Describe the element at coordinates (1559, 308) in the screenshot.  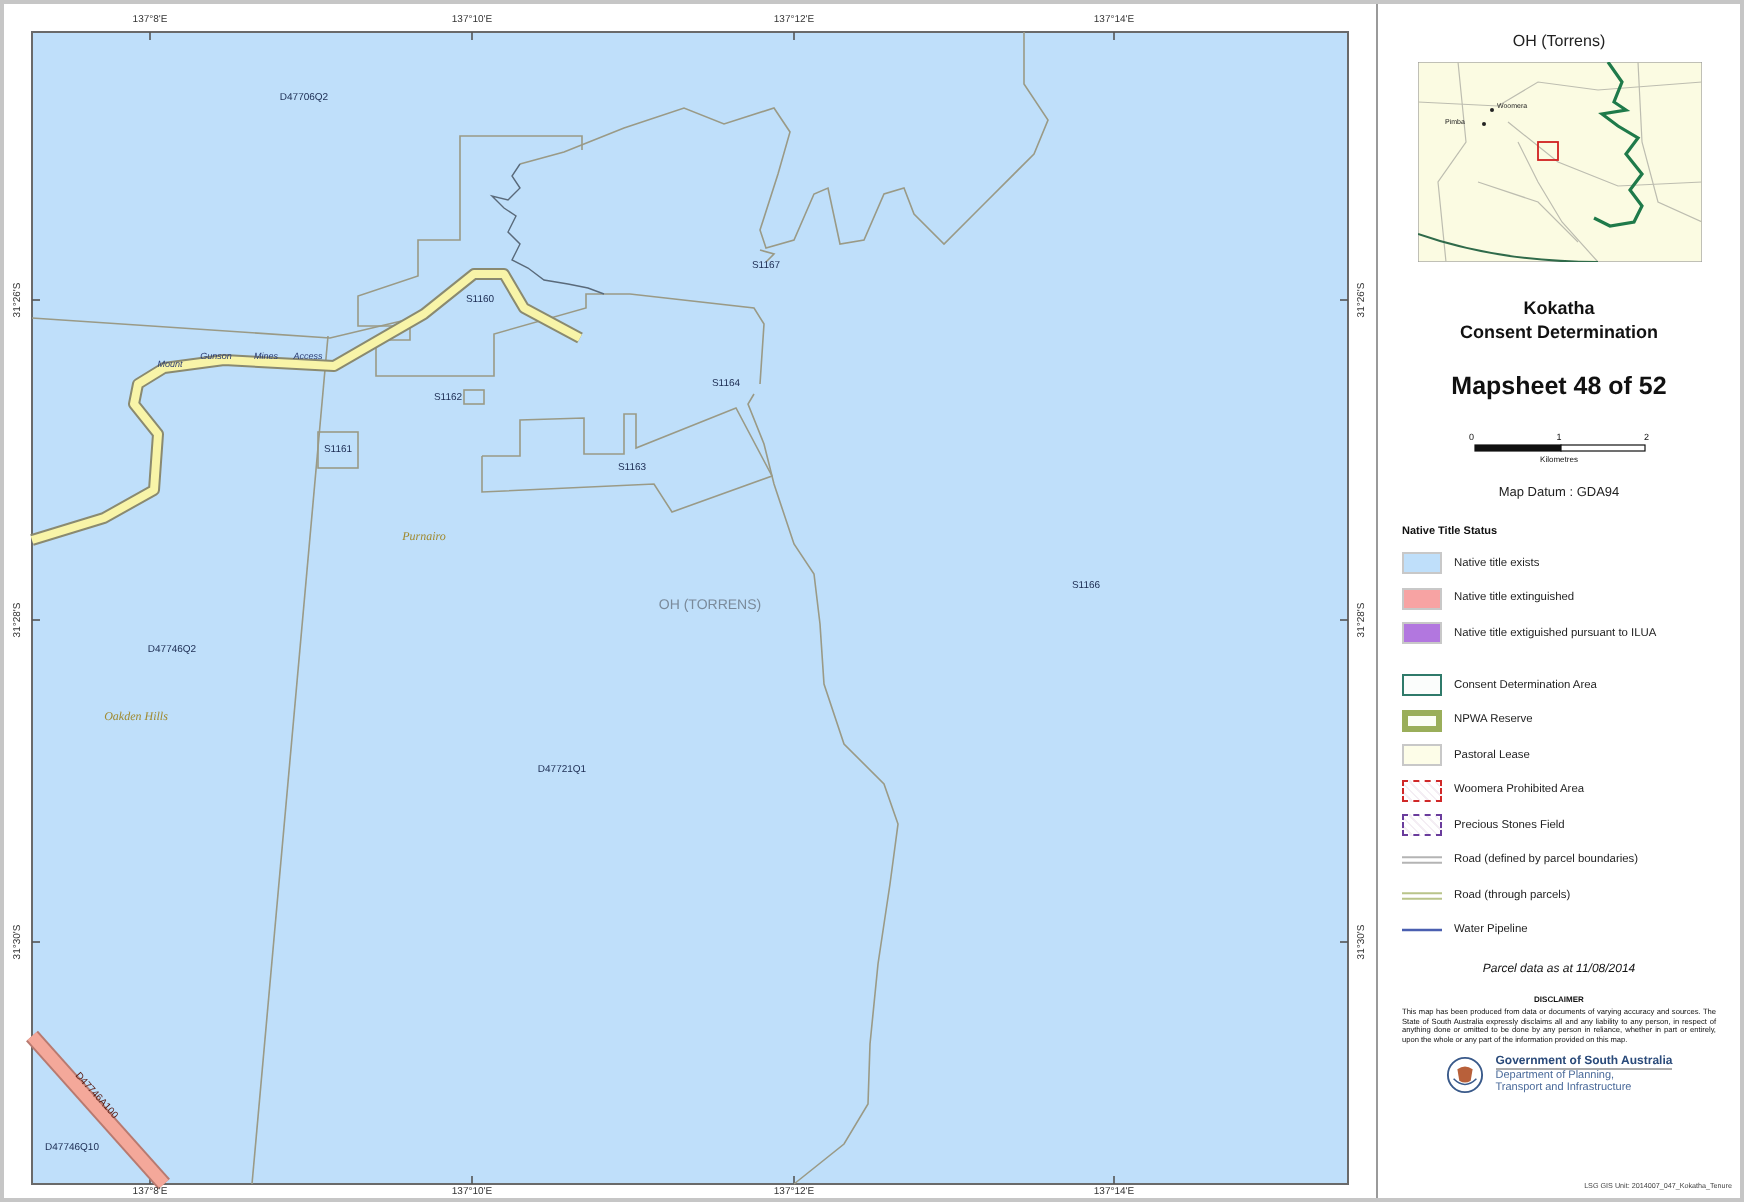
I see `map-title: Kokatha` at that location.